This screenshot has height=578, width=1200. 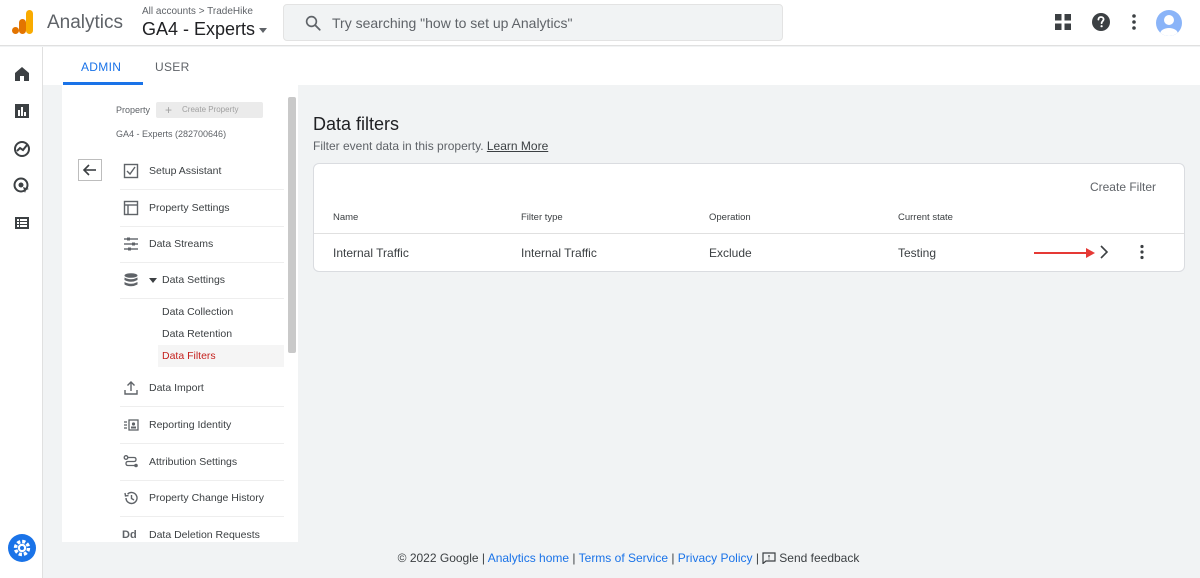 I want to click on attribution-icon, so click(x=130, y=461).